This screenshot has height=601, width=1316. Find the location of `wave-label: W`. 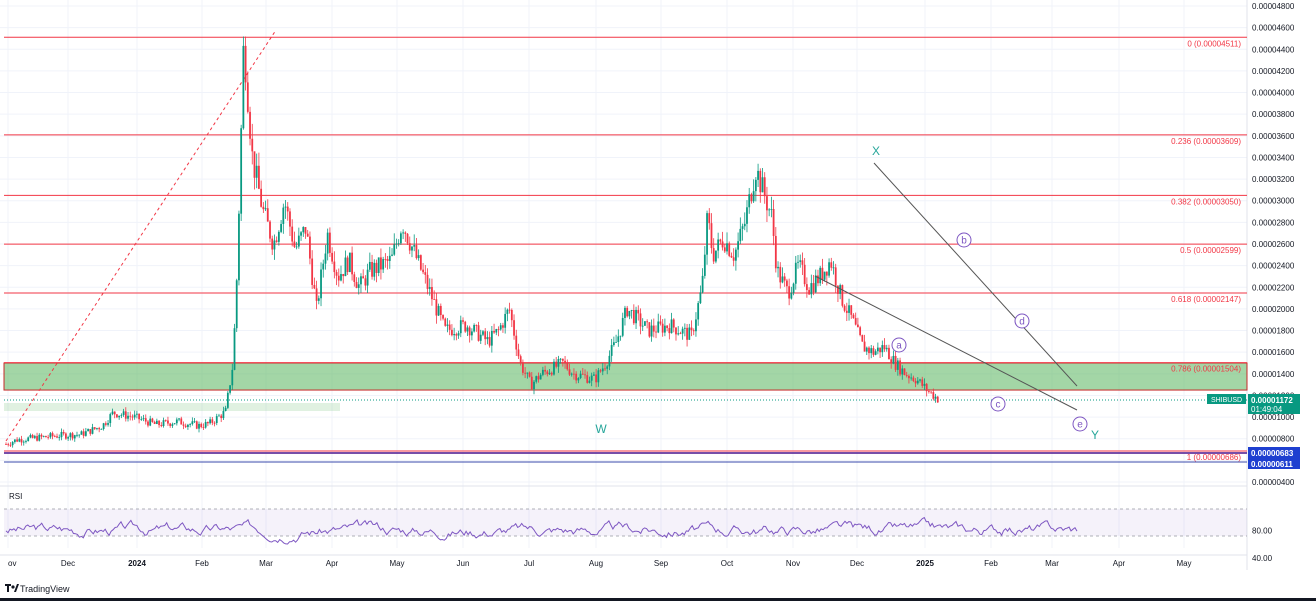

wave-label: W is located at coordinates (601, 429).